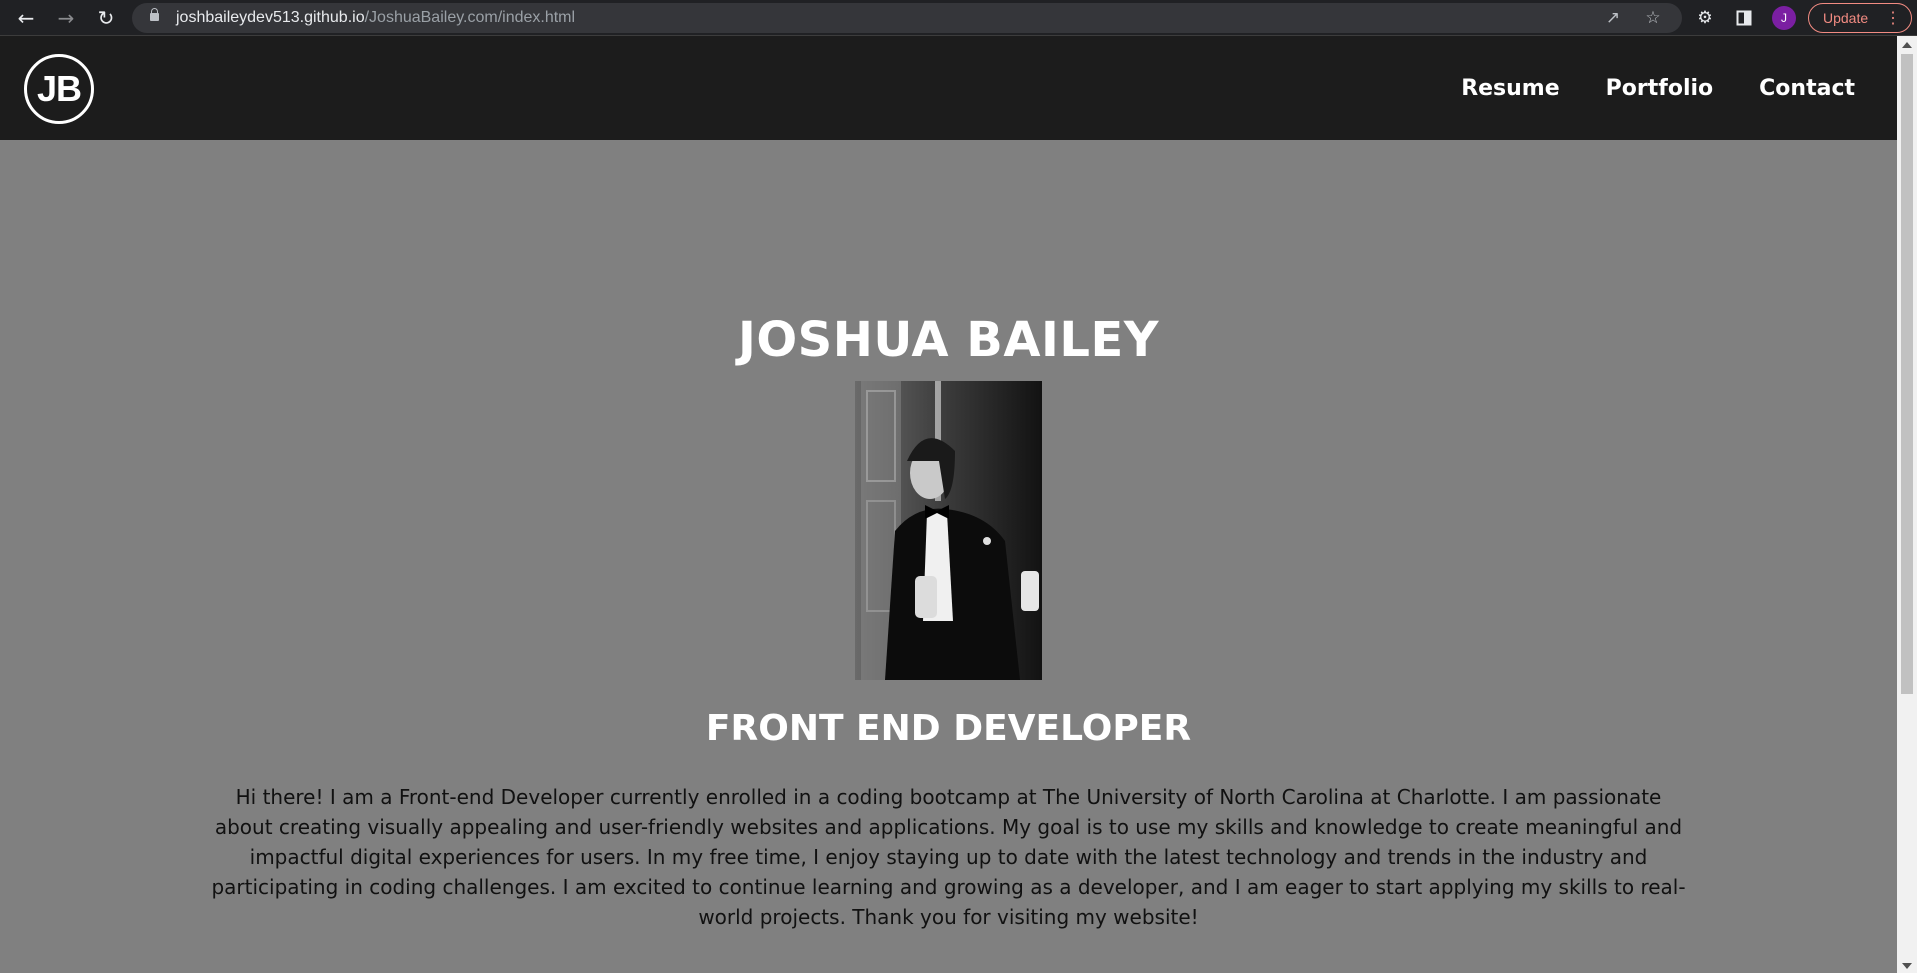  What do you see at coordinates (470, 17) in the screenshot?
I see `url-path: /JoshuaBailey.com/index.html` at bounding box center [470, 17].